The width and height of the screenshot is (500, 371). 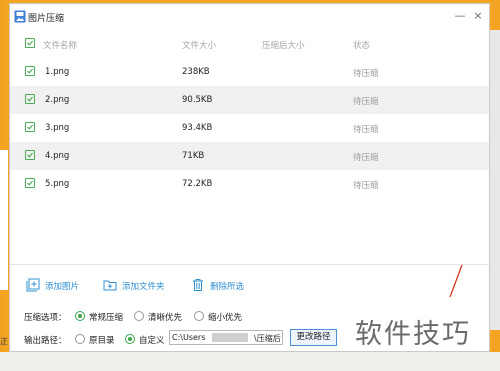 I want to click on red-annotation-stroke, so click(x=456, y=281).